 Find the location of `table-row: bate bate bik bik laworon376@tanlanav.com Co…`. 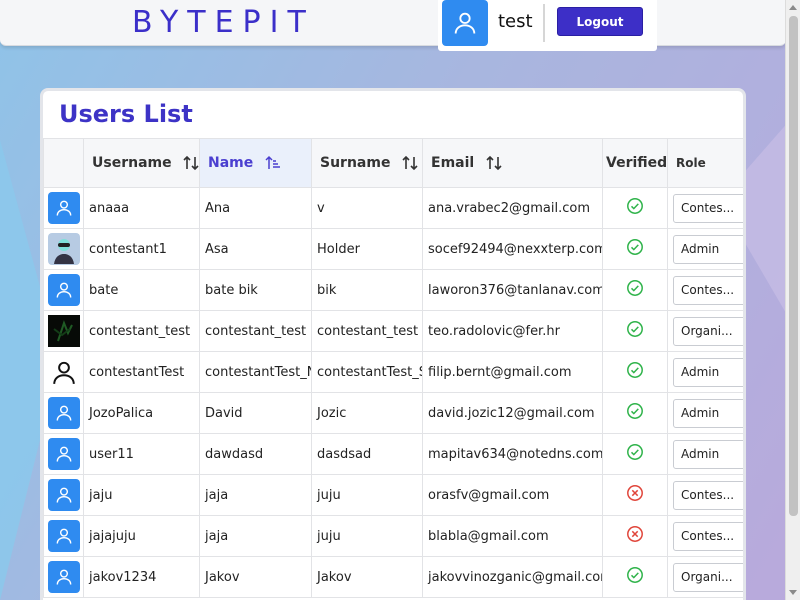

table-row: bate bate bik bik laworon376@tanlanav.com Co… is located at coordinates (393, 290).